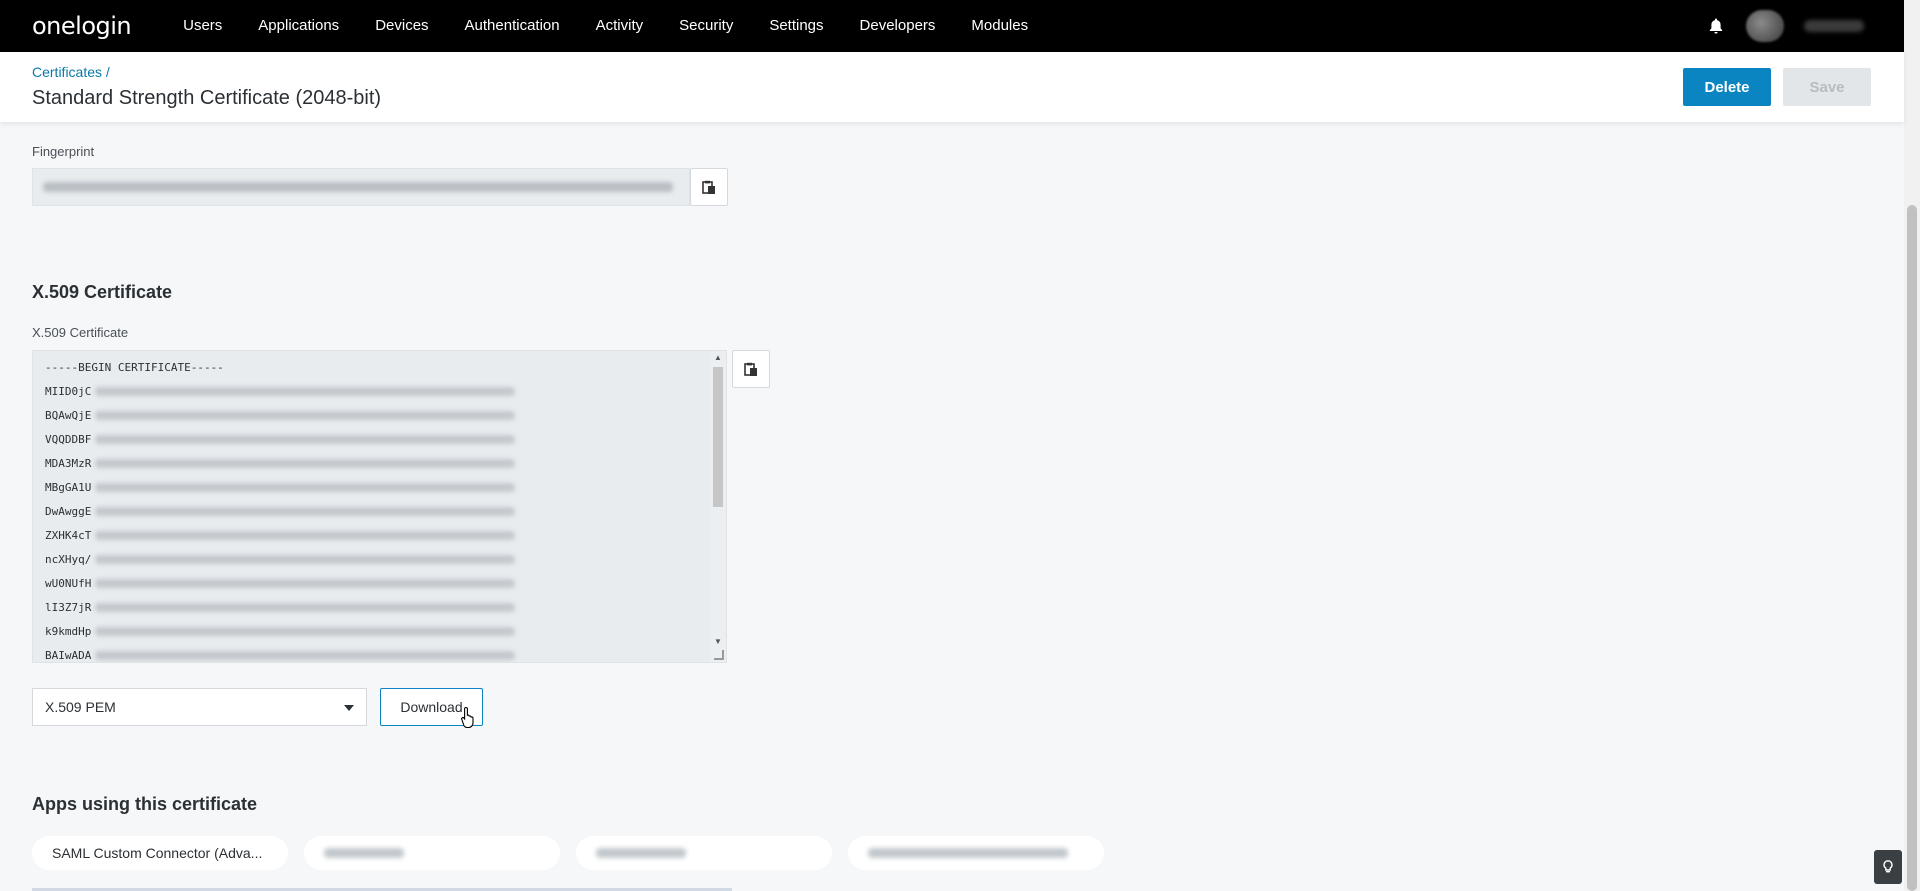 The width and height of the screenshot is (1920, 891). Describe the element at coordinates (1716, 26) in the screenshot. I see `notification-bell-icon` at that location.